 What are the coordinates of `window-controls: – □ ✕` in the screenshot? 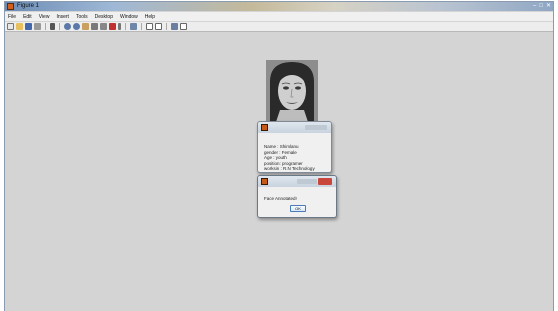 It's located at (542, 6).